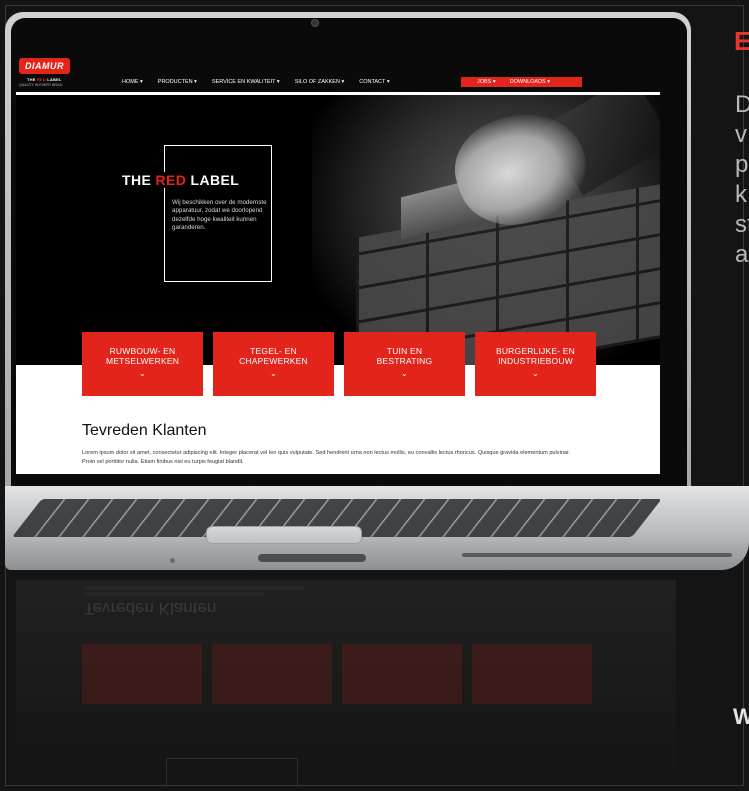 Image resolution: width=749 pixels, height=791 pixels. I want to click on card-label-line2: METSELWERKEN, so click(142, 361).